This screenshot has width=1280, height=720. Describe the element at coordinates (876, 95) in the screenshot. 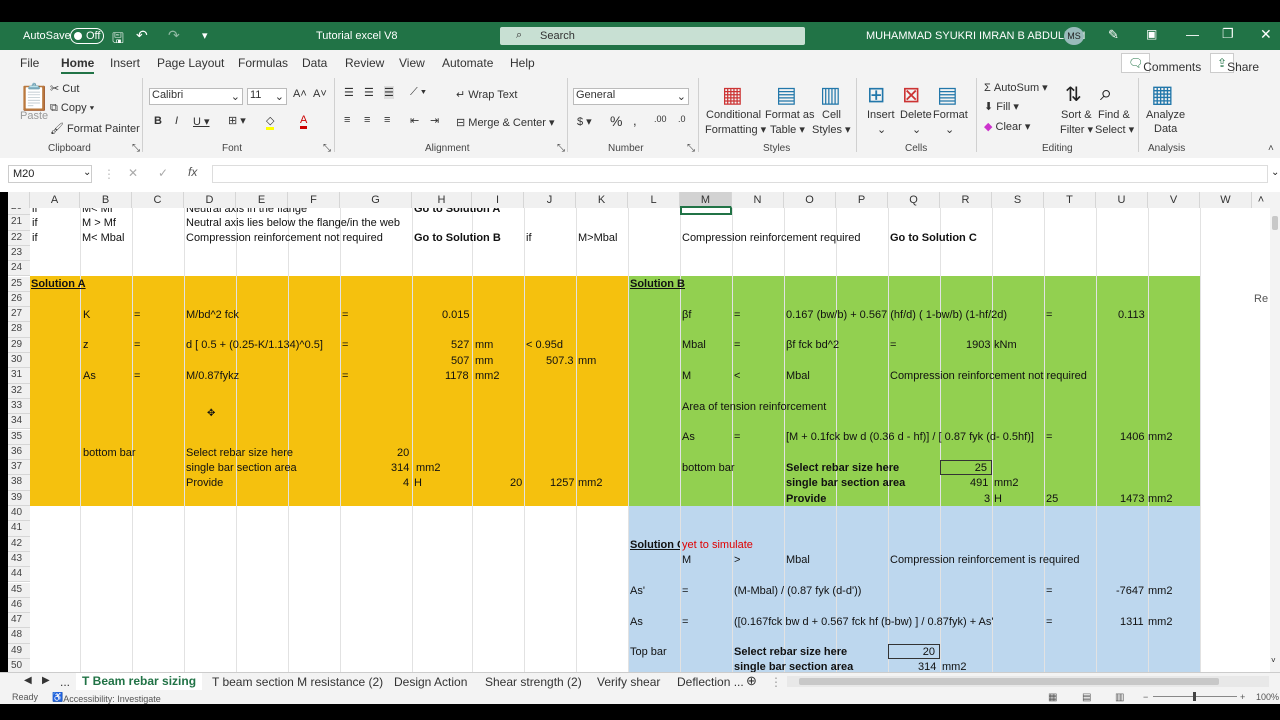

I see `insert-cells-icon: ⊞` at that location.